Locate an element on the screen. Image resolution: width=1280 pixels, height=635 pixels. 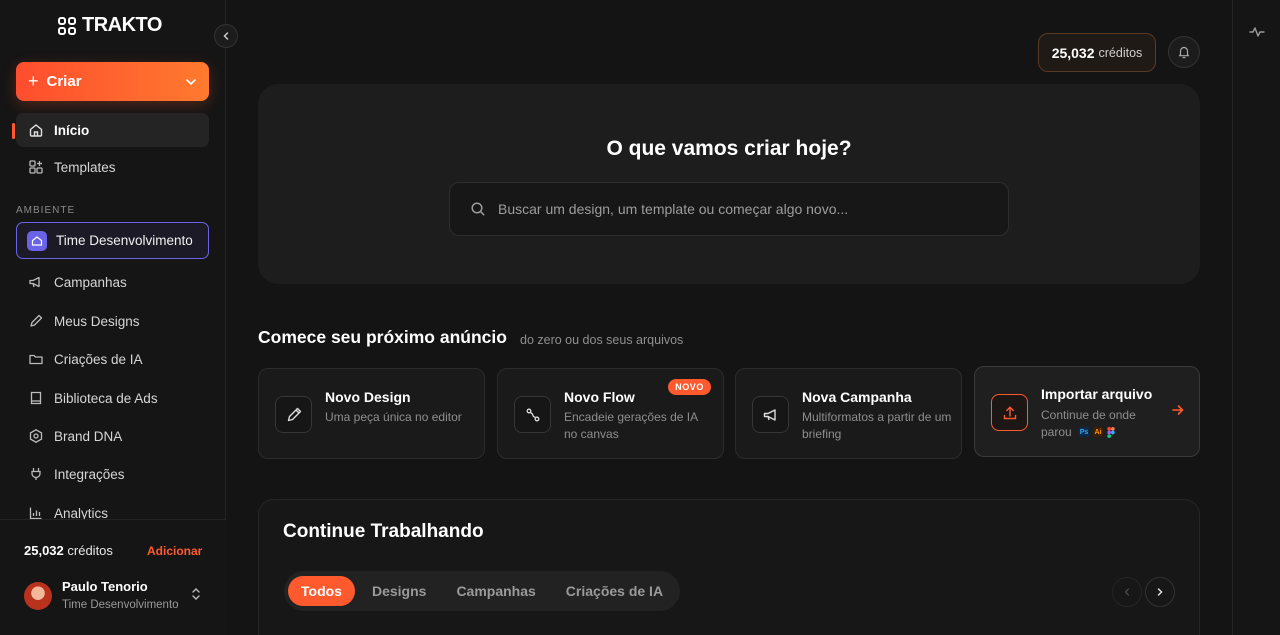
upload-icon is located at coordinates (1009, 412).